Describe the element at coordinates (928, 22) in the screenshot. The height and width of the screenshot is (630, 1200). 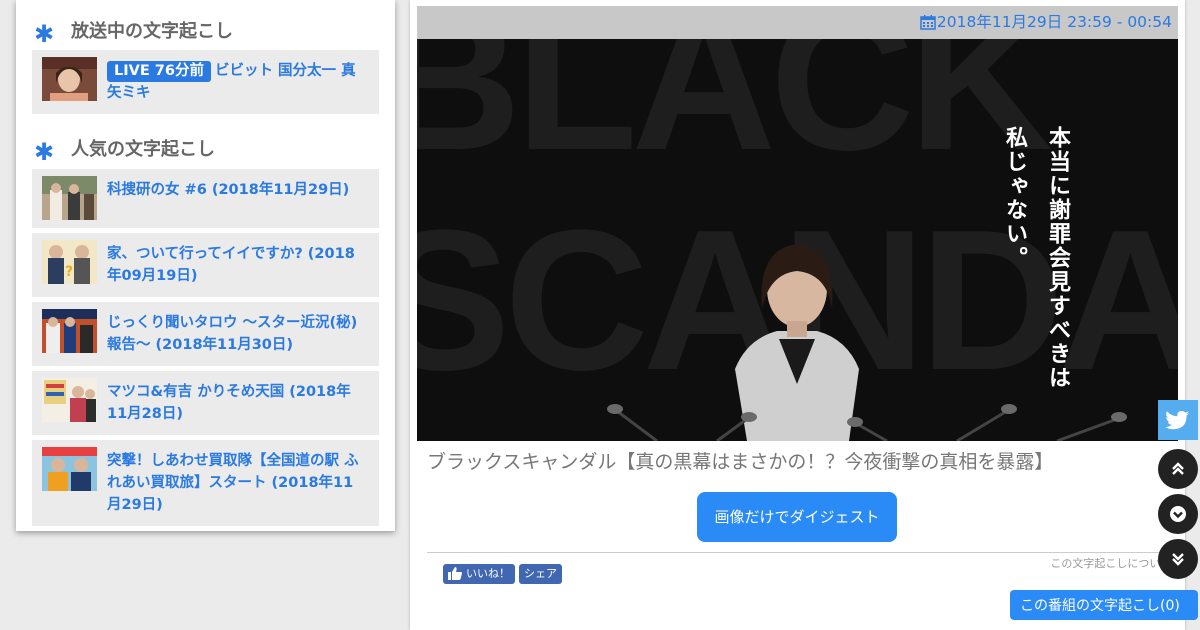
I see `calendar-icon` at that location.